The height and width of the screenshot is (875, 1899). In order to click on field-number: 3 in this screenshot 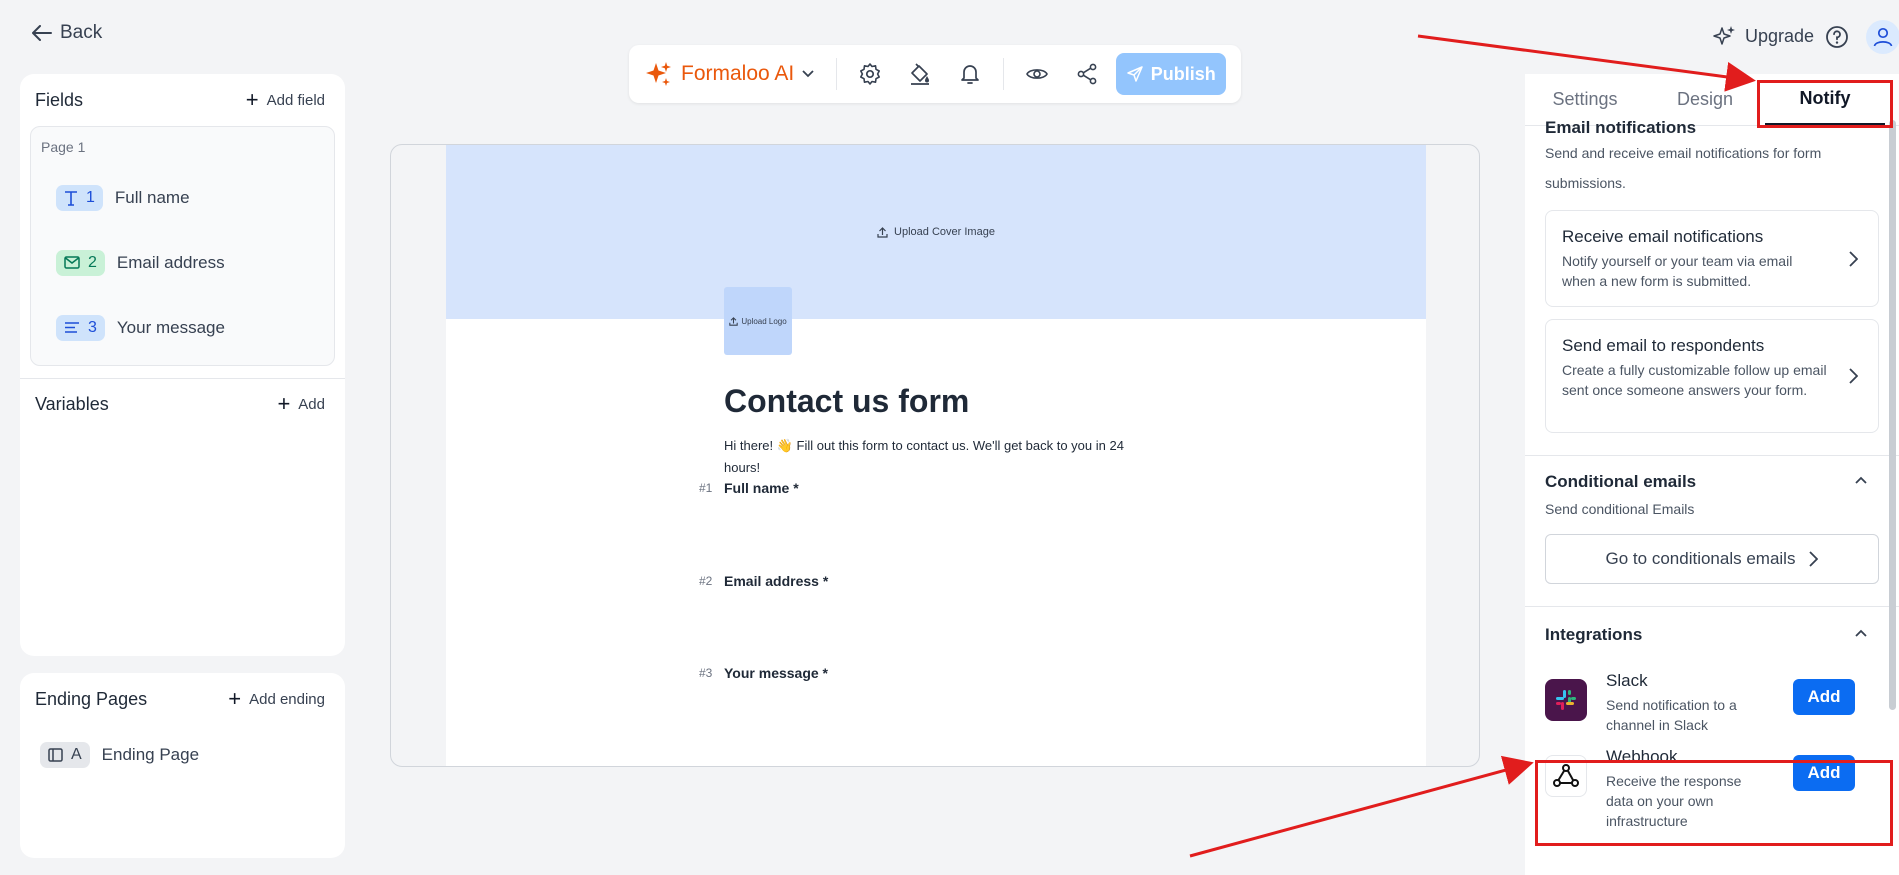, I will do `click(92, 327)`.